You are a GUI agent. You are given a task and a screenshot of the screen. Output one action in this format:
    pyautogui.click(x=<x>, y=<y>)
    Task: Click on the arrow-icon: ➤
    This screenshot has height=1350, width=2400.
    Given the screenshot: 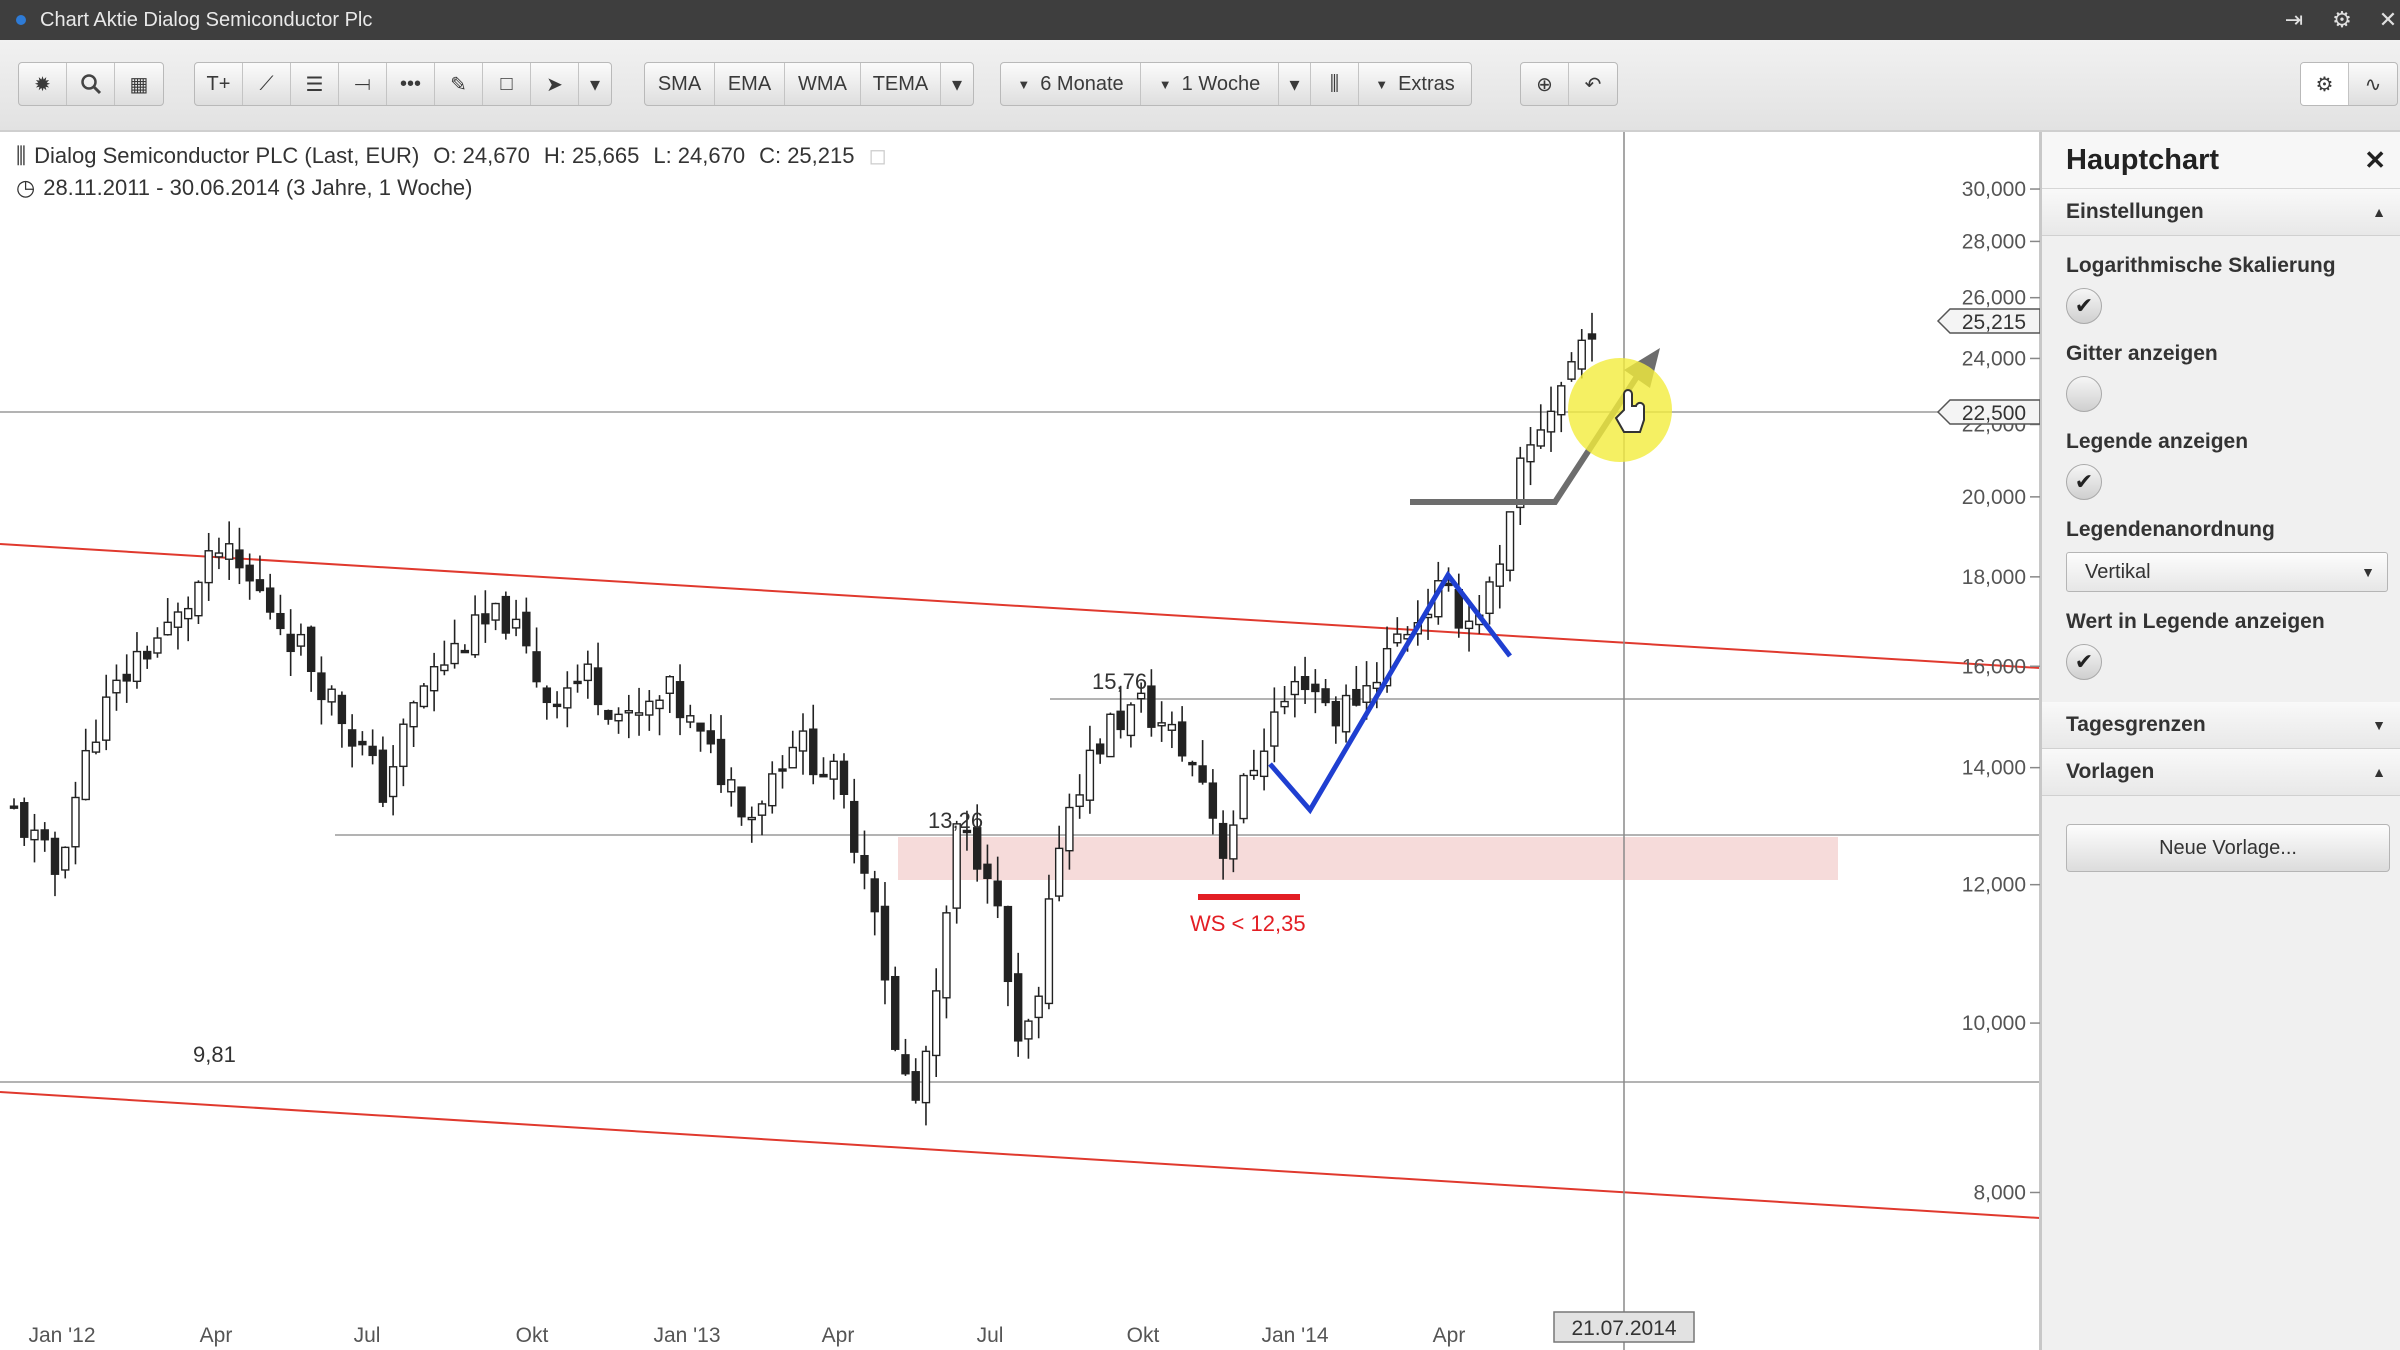 What is the action you would take?
    pyautogui.click(x=555, y=84)
    